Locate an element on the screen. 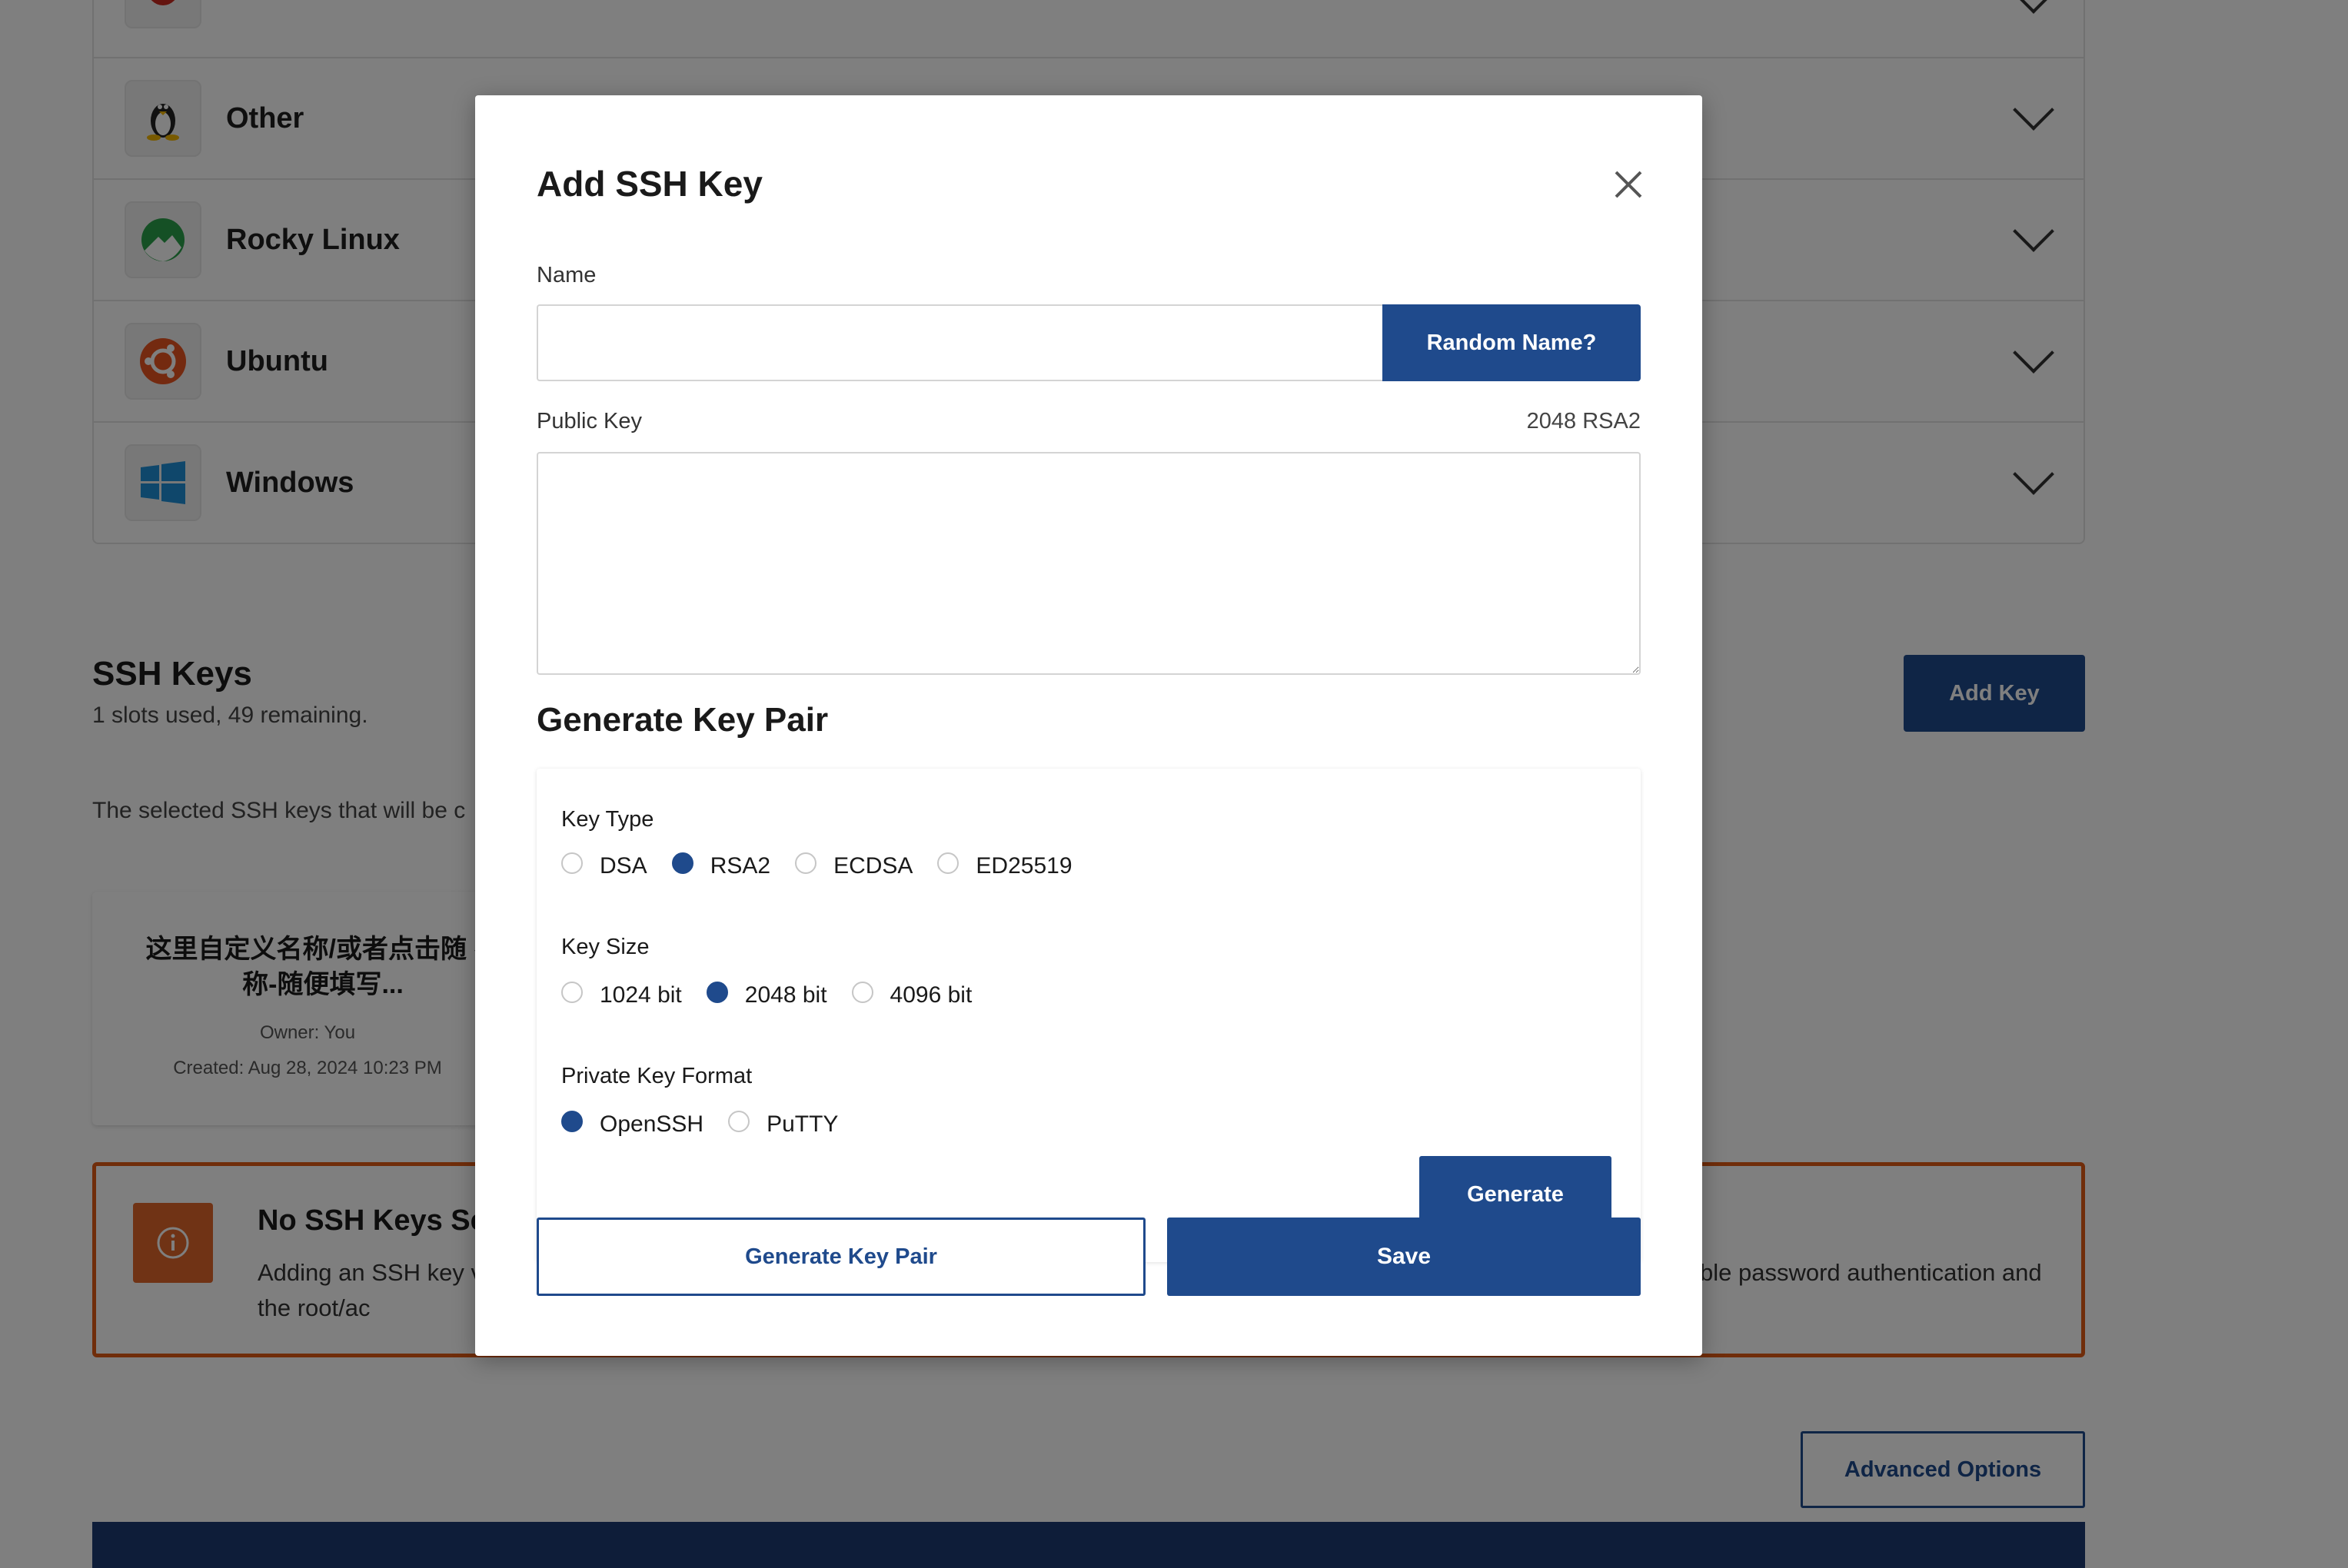  private-key-format-label: Private Key Format is located at coordinates (657, 1076).